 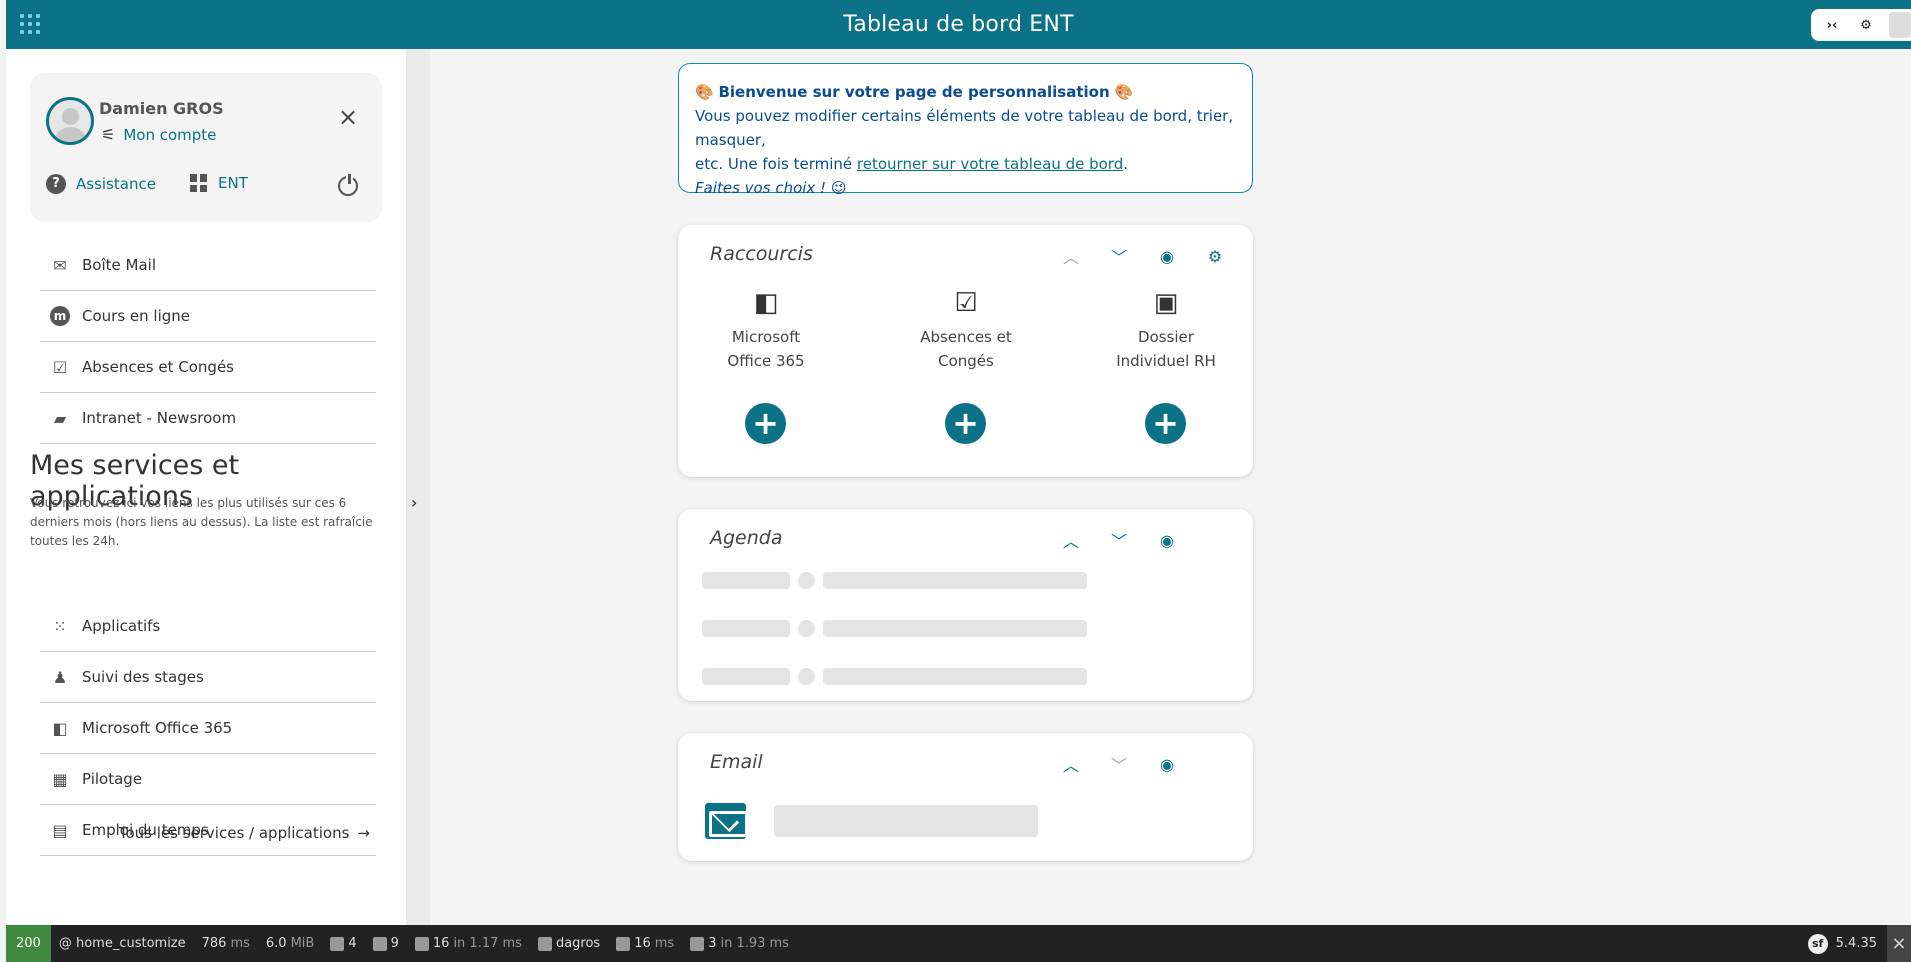 What do you see at coordinates (208, 316) in the screenshot?
I see `quick-link-courses: m Cours en ligne` at bounding box center [208, 316].